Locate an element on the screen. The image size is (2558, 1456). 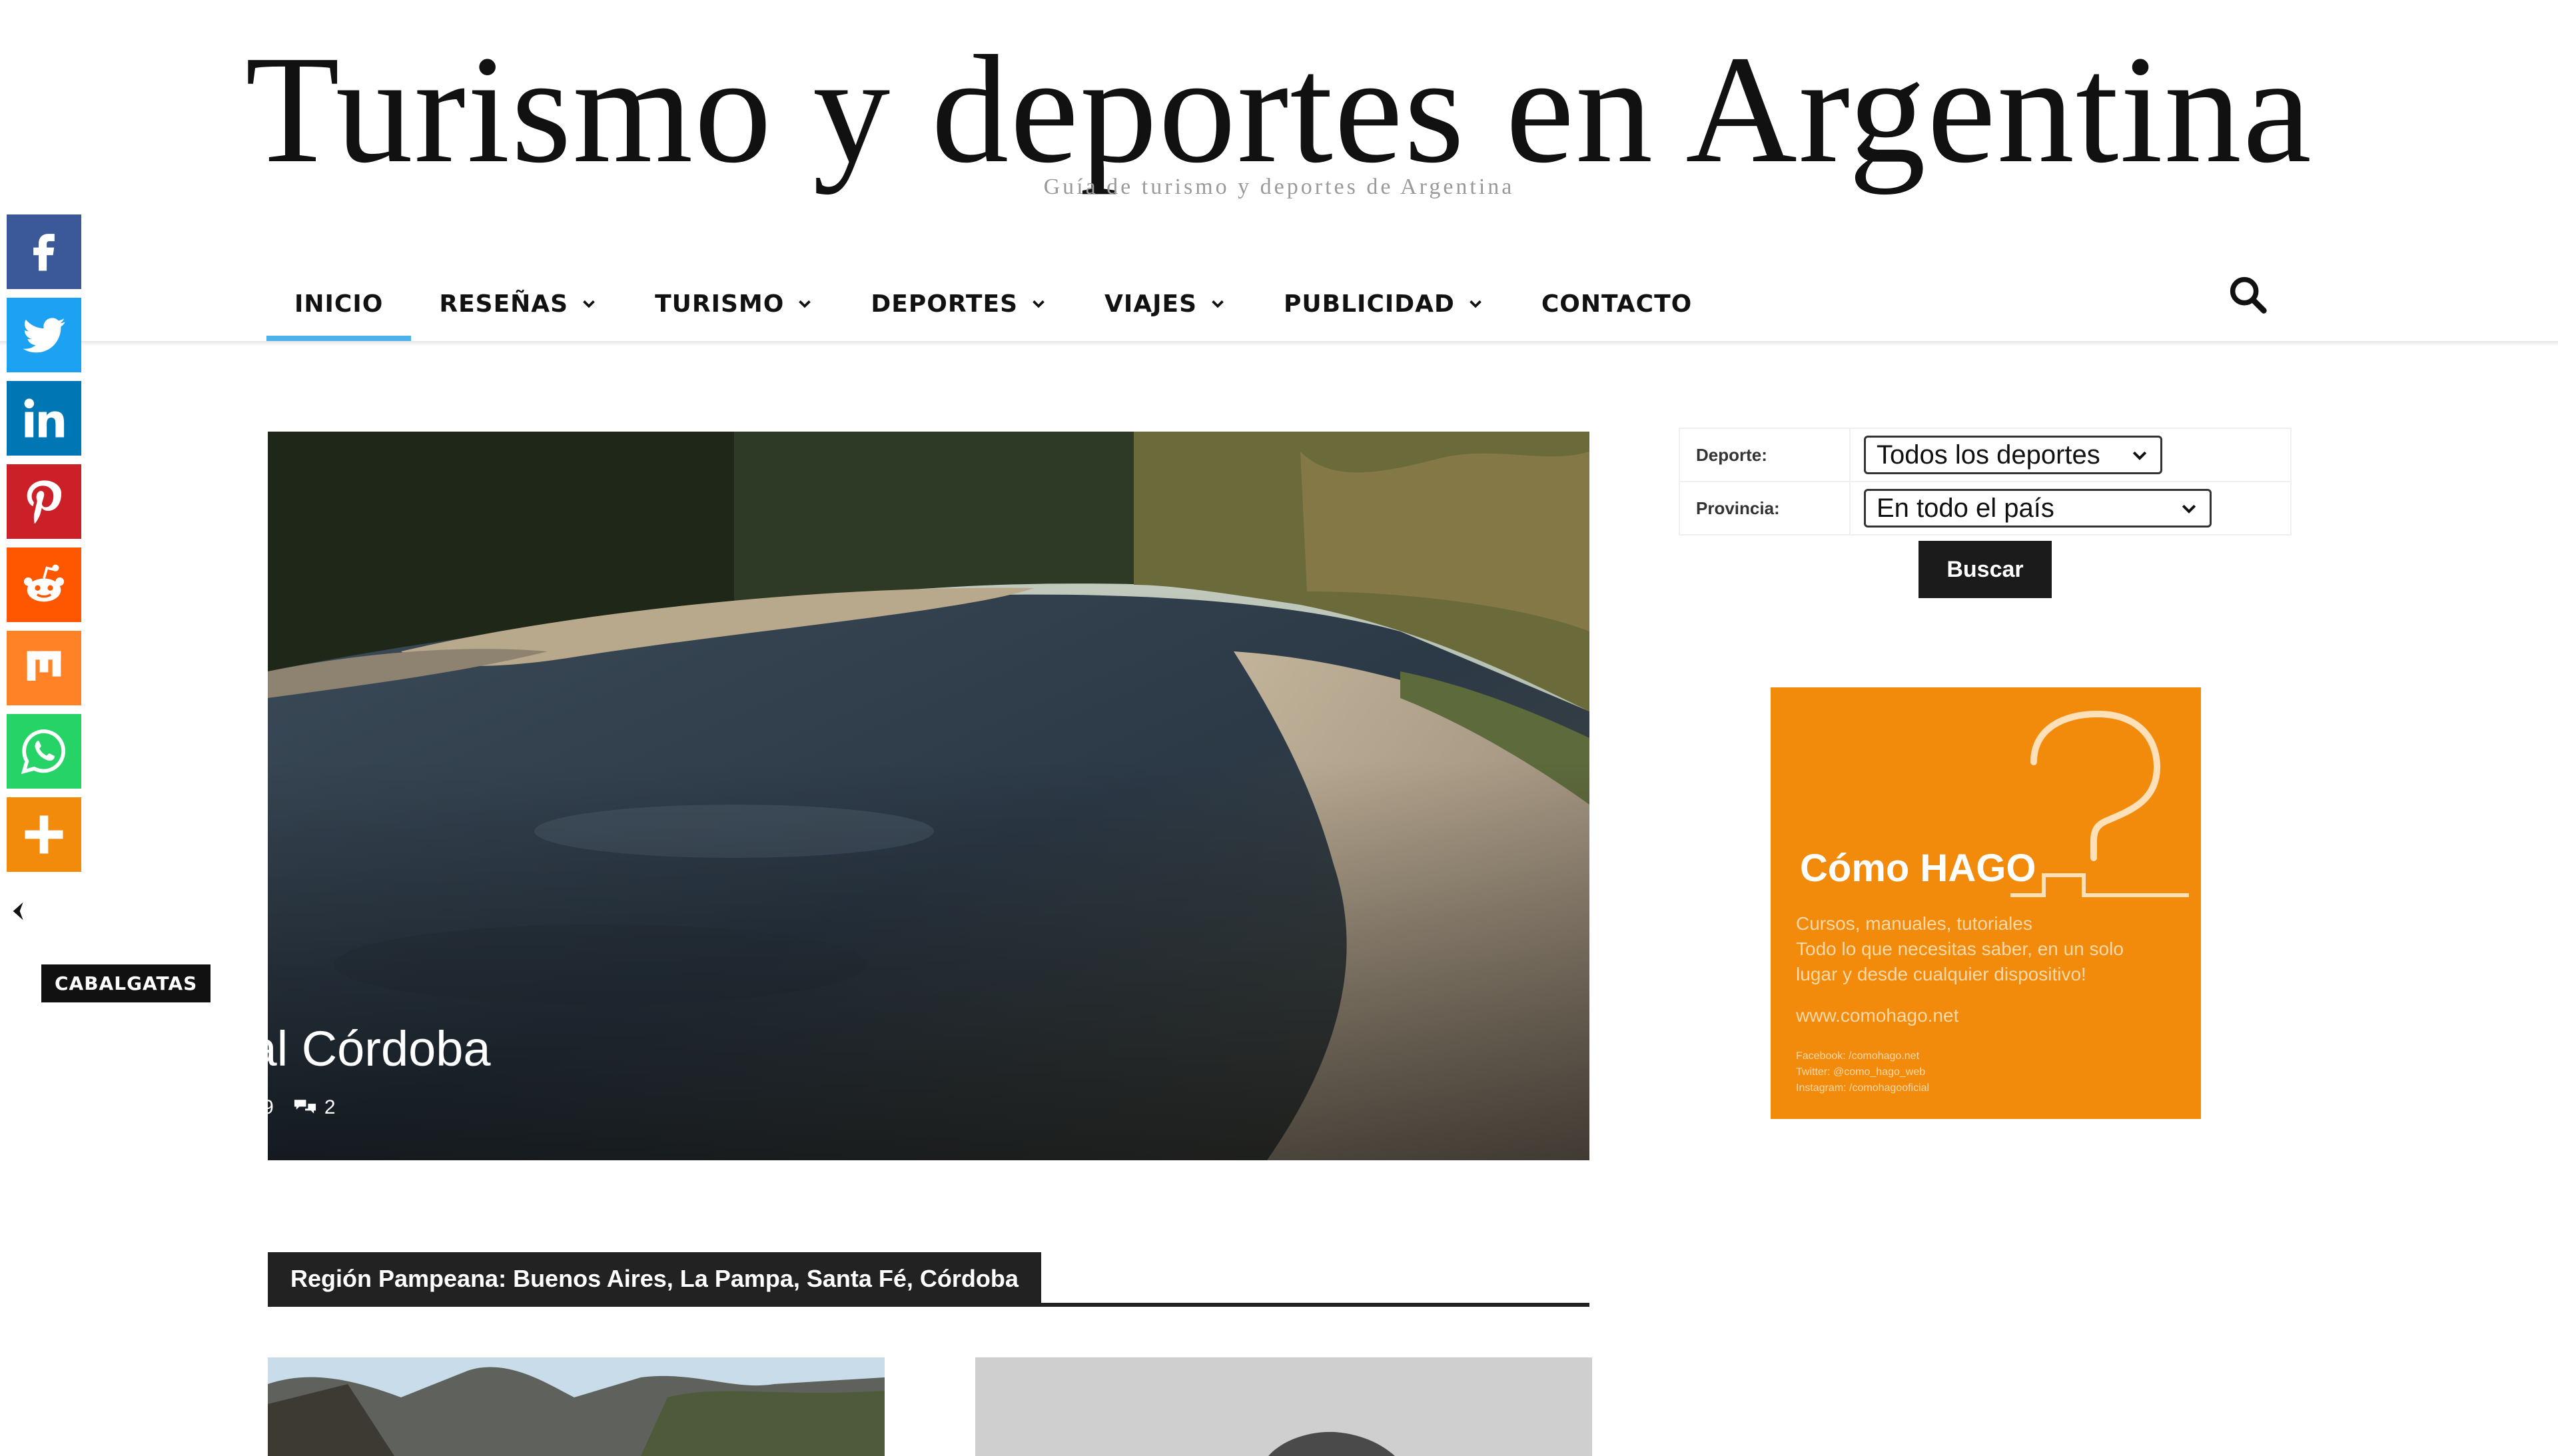
comments-icon is located at coordinates (305, 1107).